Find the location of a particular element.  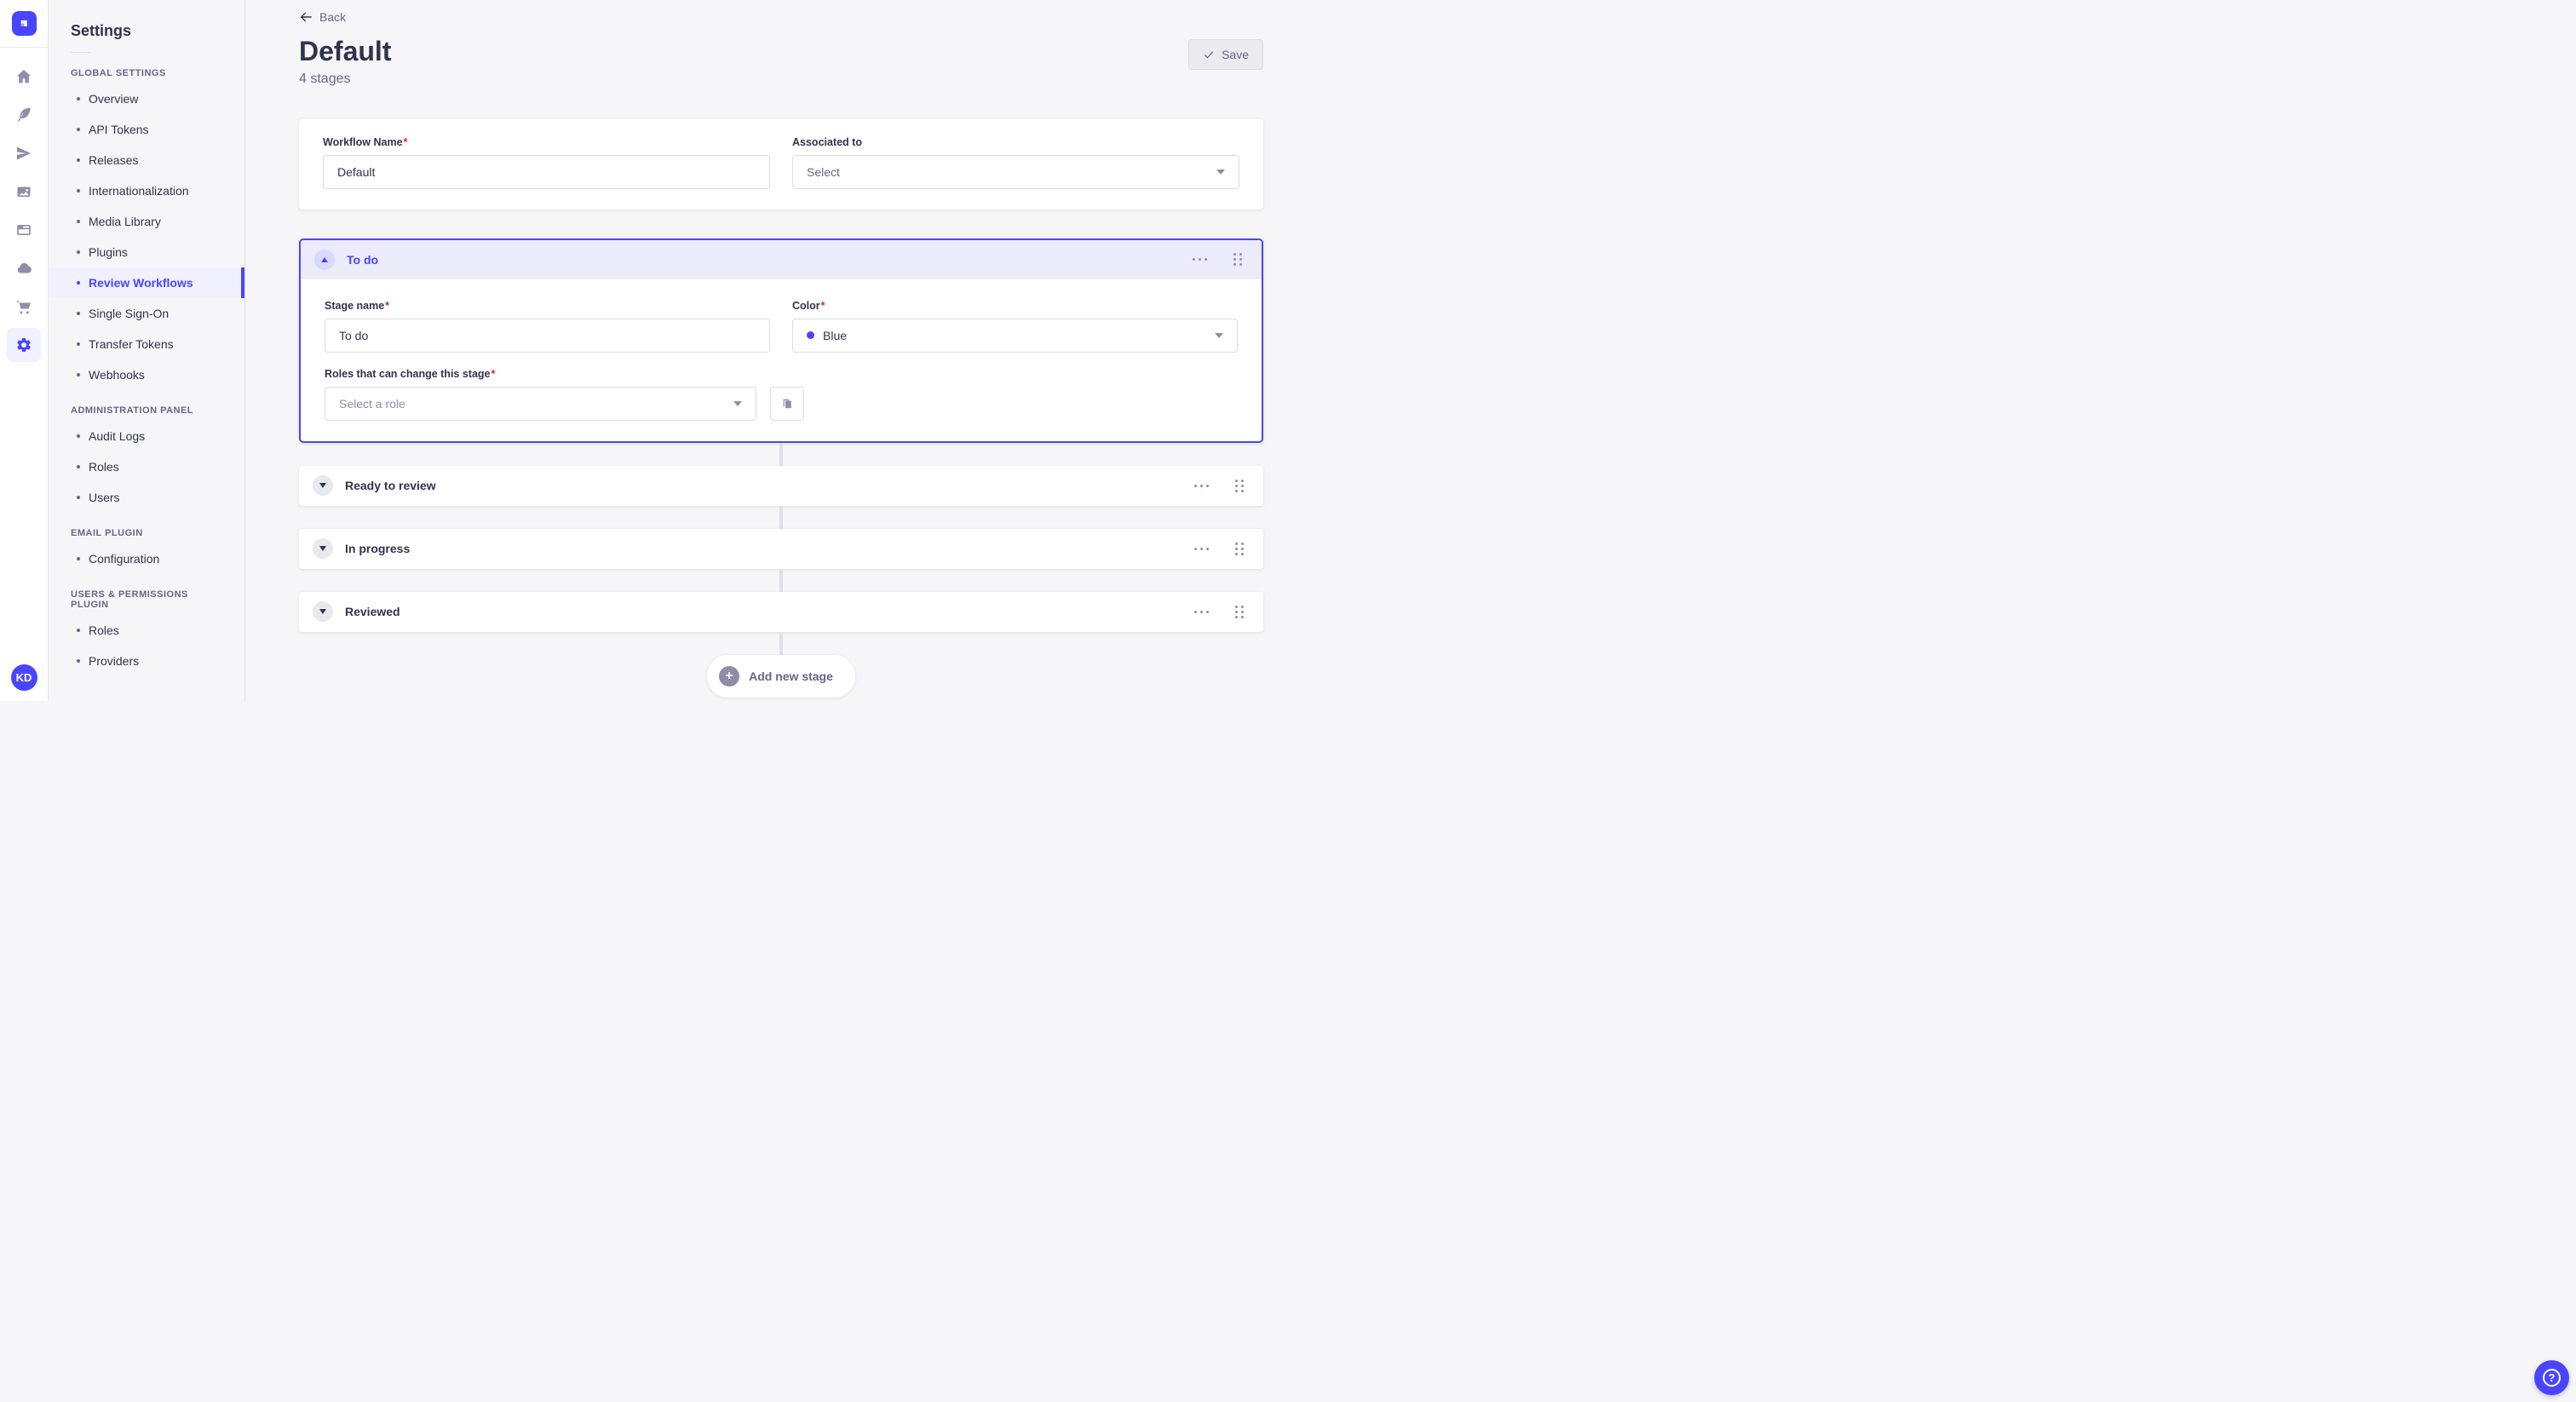

sidebar-item-label: Releases is located at coordinates (114, 160).